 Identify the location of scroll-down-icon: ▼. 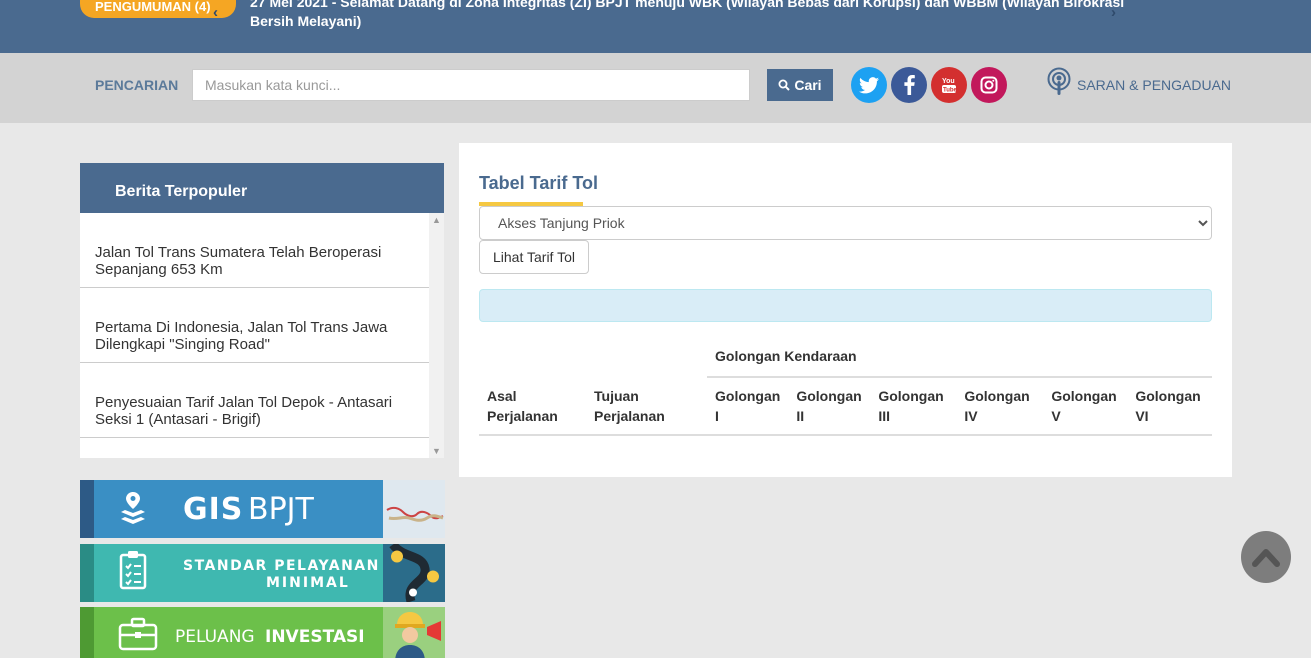
(436, 451).